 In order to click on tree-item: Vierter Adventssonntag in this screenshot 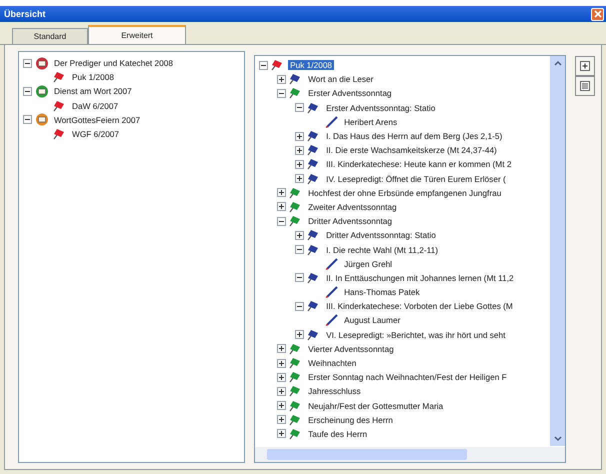, I will do `click(351, 349)`.